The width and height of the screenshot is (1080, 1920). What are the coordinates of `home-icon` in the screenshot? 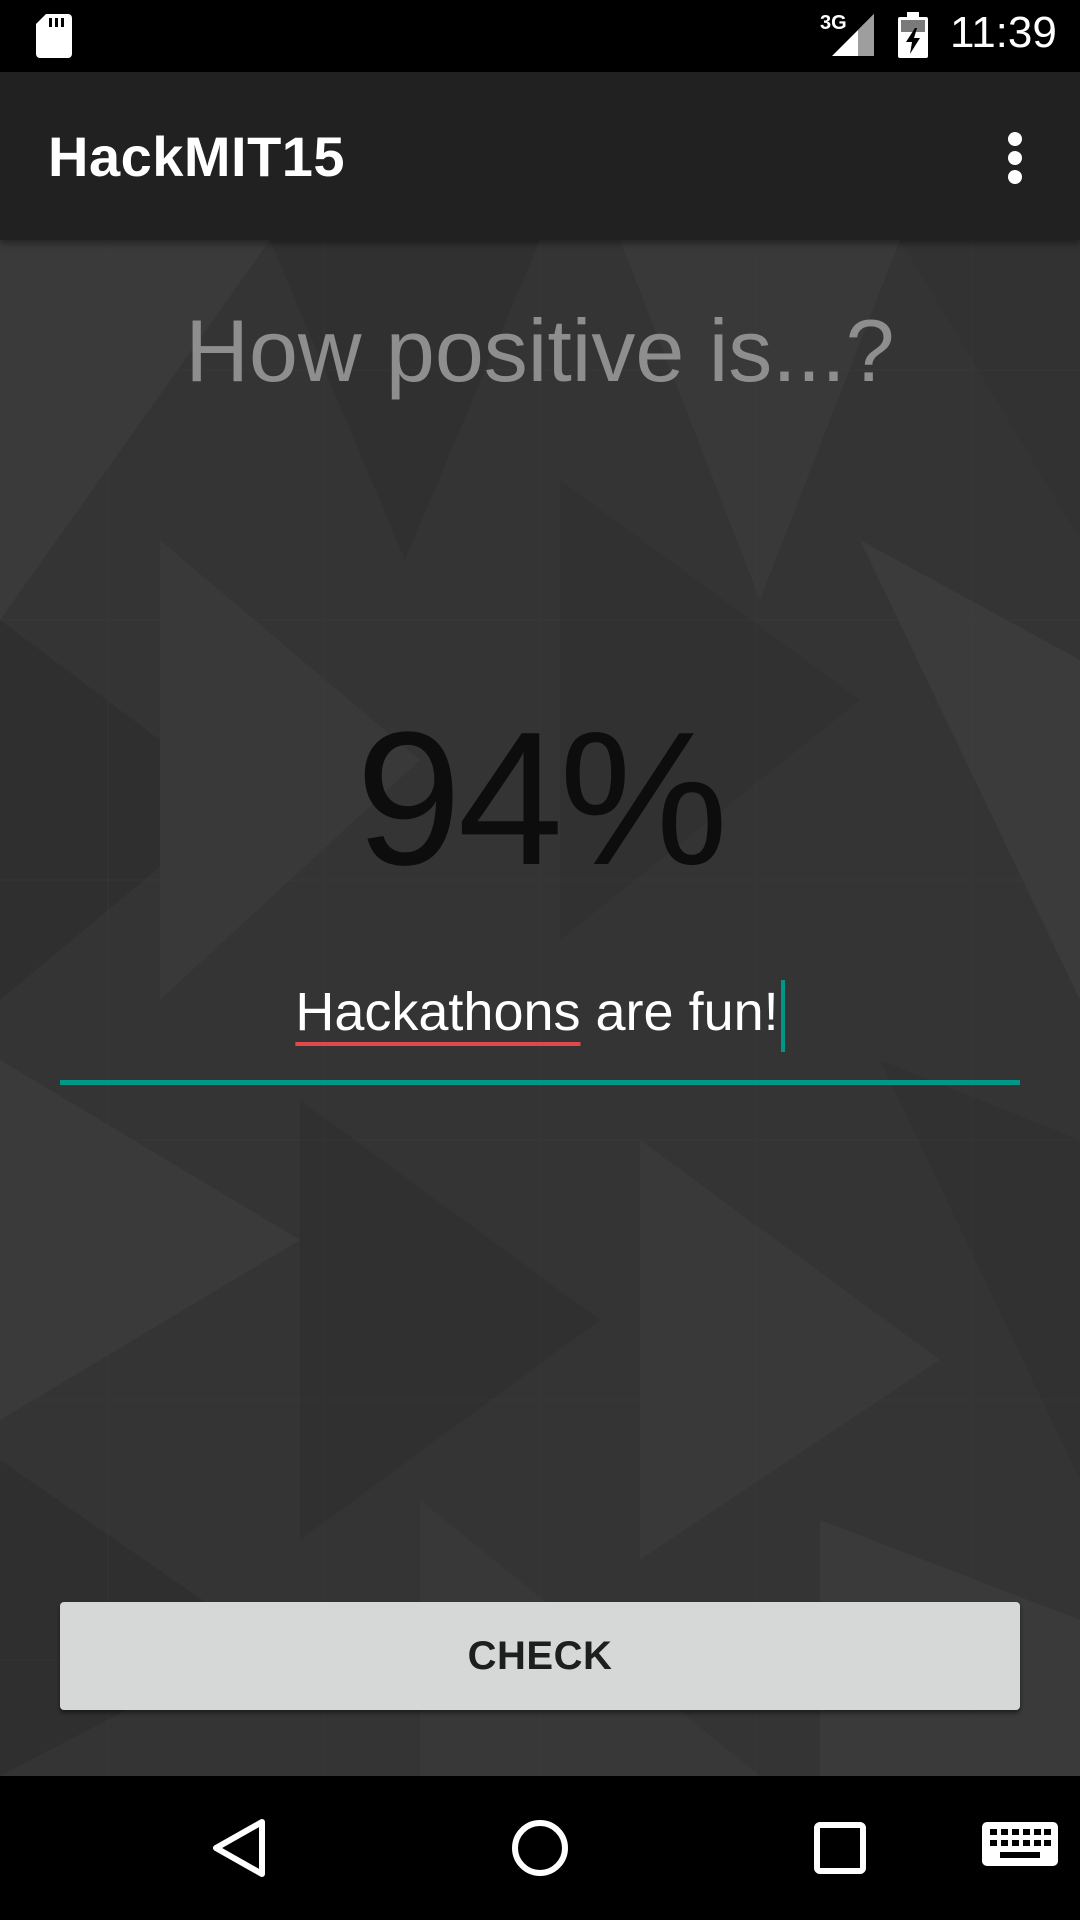 It's located at (540, 1848).